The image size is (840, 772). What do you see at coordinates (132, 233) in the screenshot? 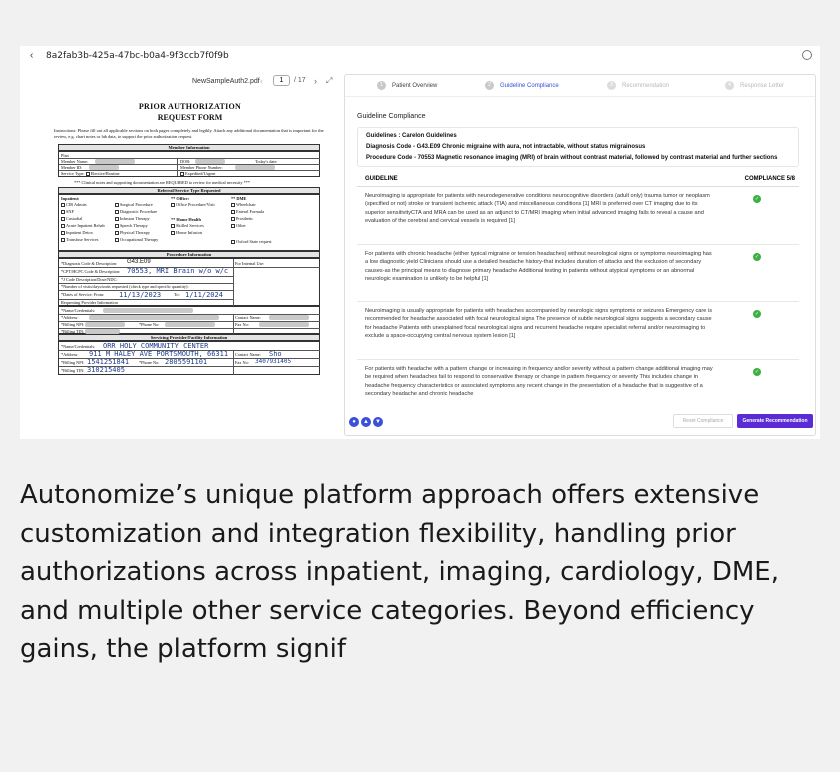
I see `outpatient-item: Physical Therapy` at bounding box center [132, 233].